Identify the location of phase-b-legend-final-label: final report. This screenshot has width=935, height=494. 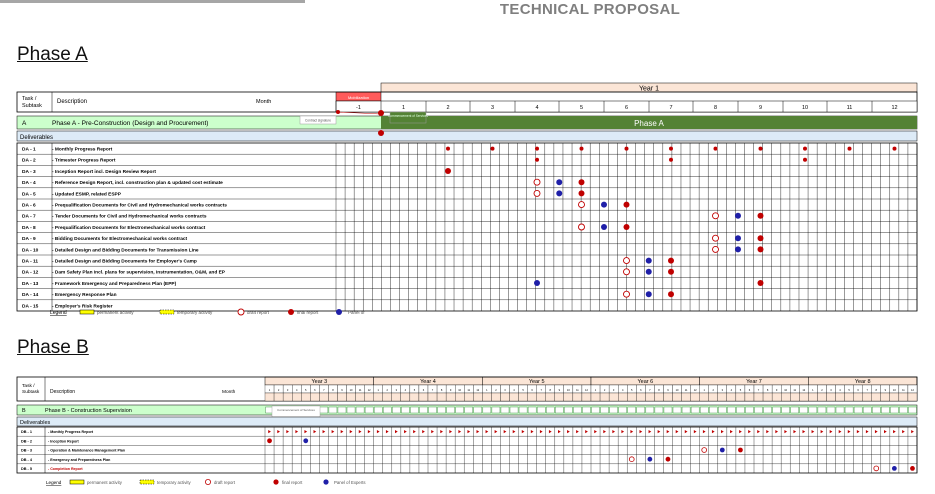
(292, 482).